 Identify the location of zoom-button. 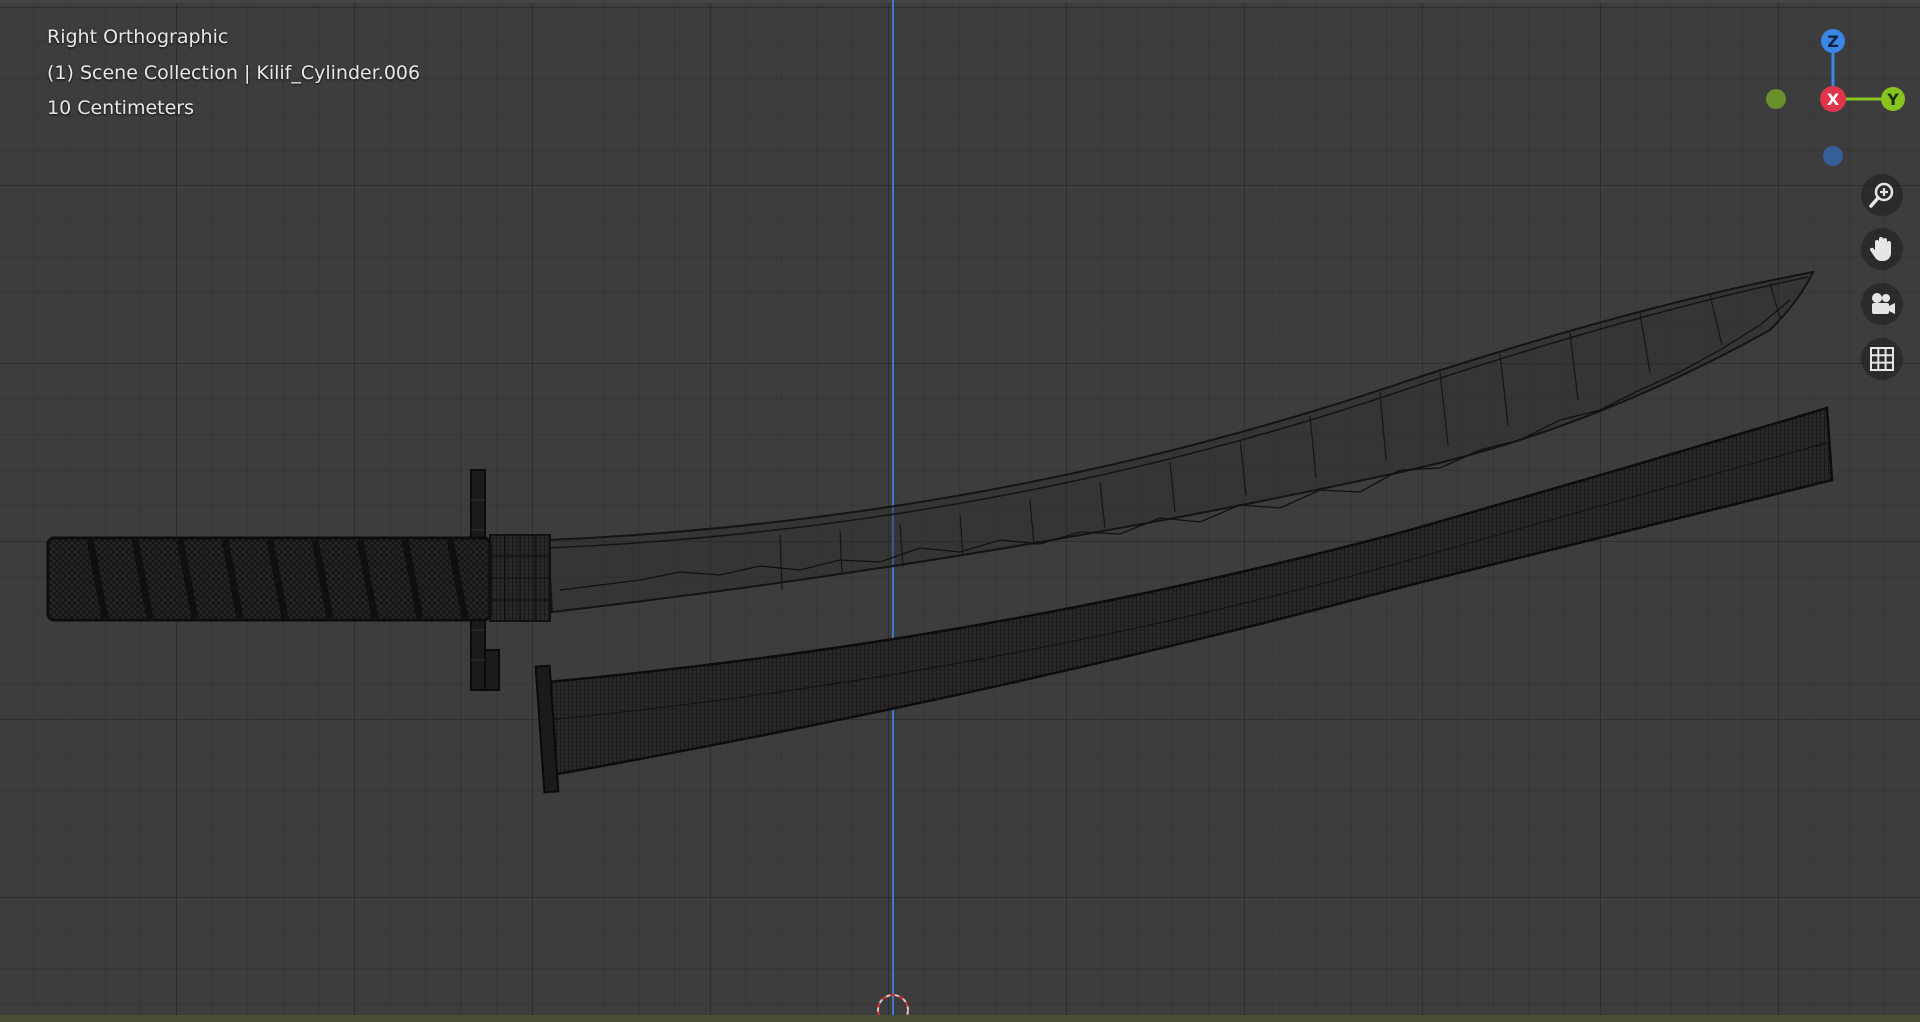
(1882, 195).